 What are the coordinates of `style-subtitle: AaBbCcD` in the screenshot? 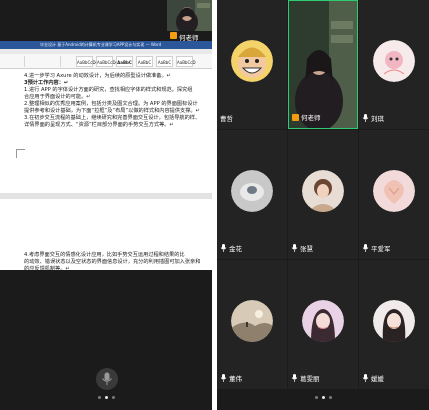 It's located at (186, 61).